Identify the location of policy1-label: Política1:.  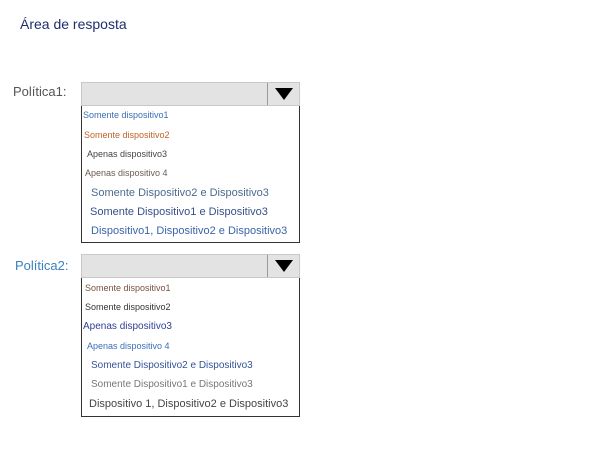
(40, 91).